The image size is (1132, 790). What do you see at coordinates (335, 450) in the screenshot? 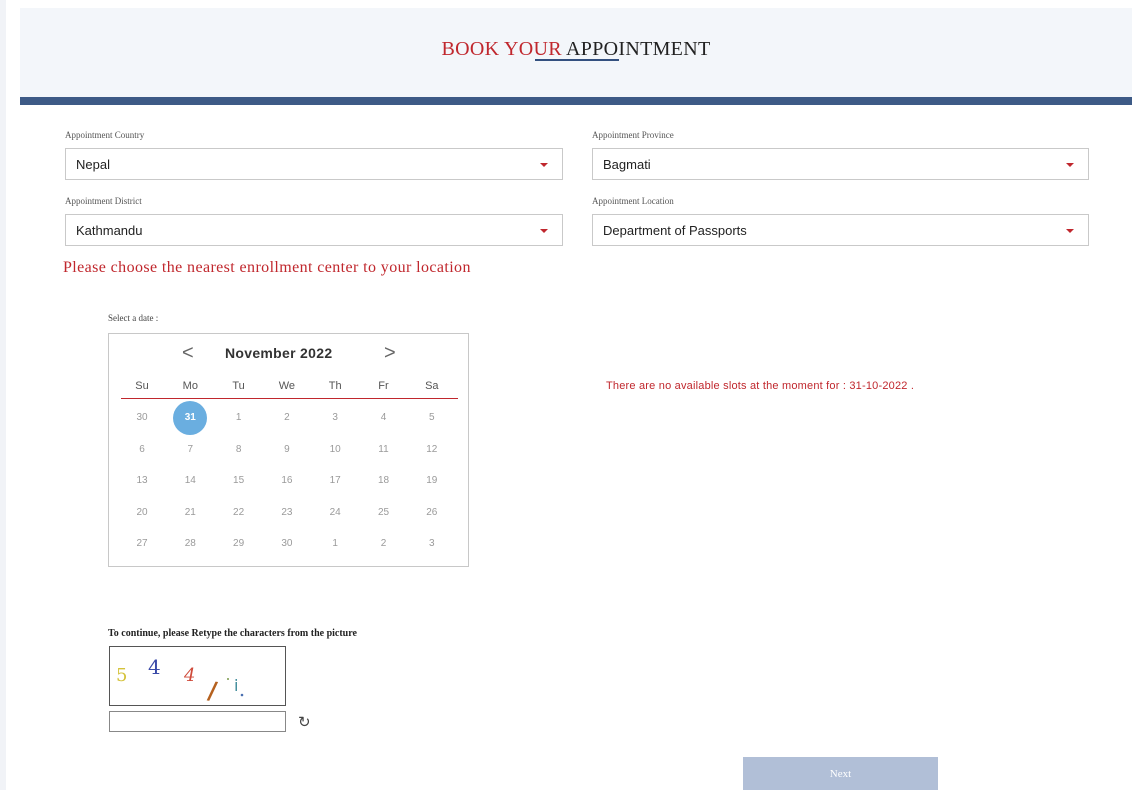
I see `calendar-day: 10` at bounding box center [335, 450].